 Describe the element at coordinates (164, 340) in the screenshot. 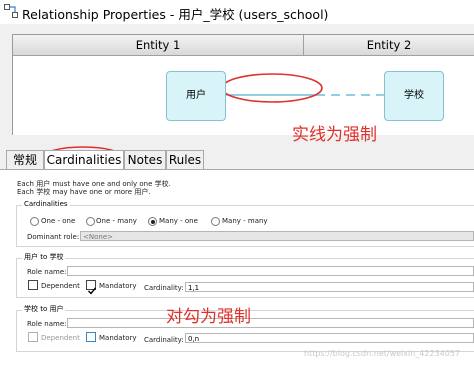

I see `cardinality-label-2: Cardinality:` at that location.